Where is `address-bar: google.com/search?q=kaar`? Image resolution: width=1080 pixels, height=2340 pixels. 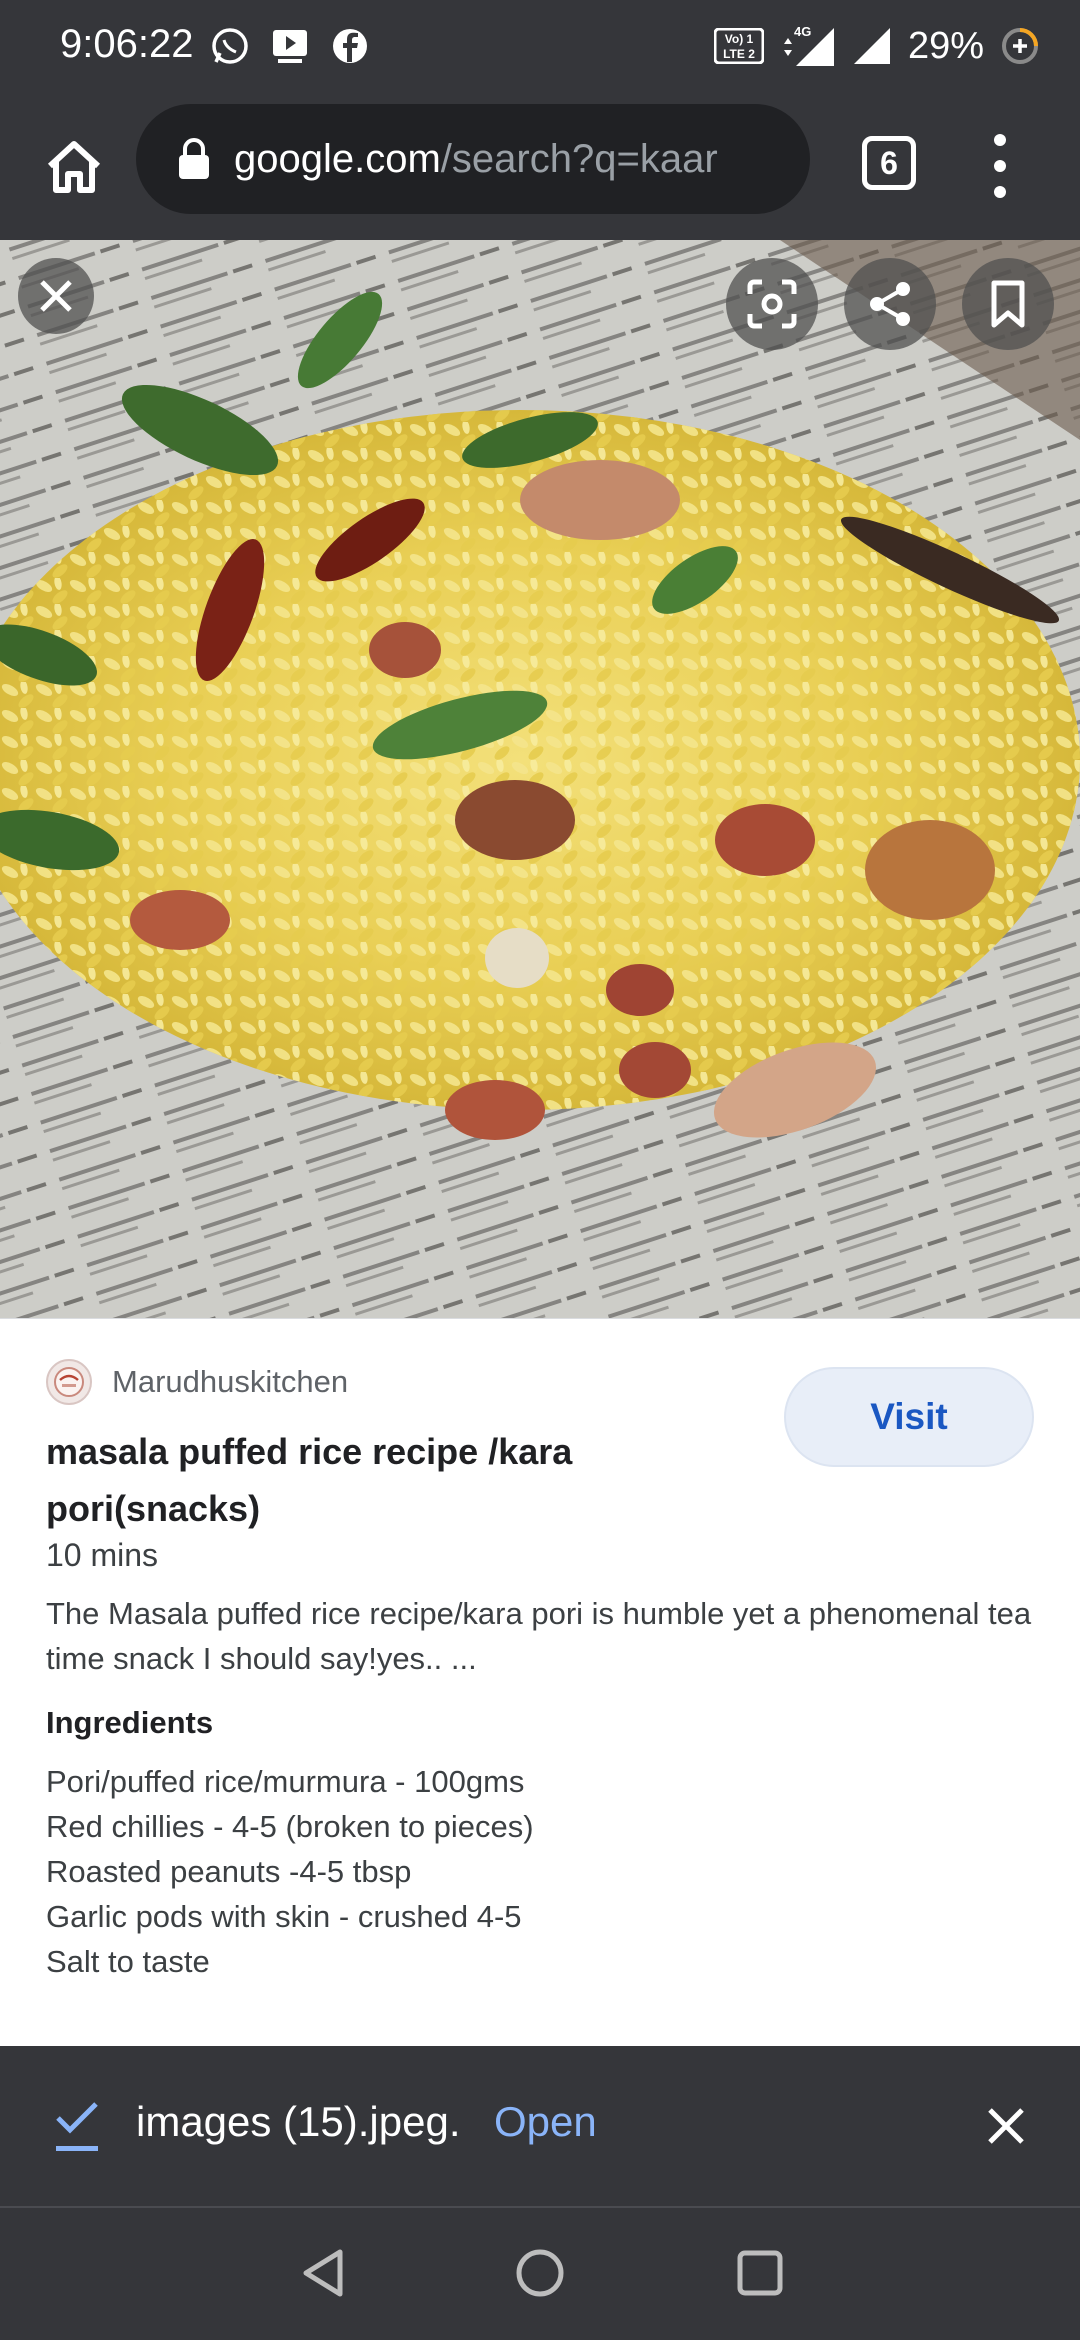
address-bar: google.com/search?q=kaar is located at coordinates (473, 159).